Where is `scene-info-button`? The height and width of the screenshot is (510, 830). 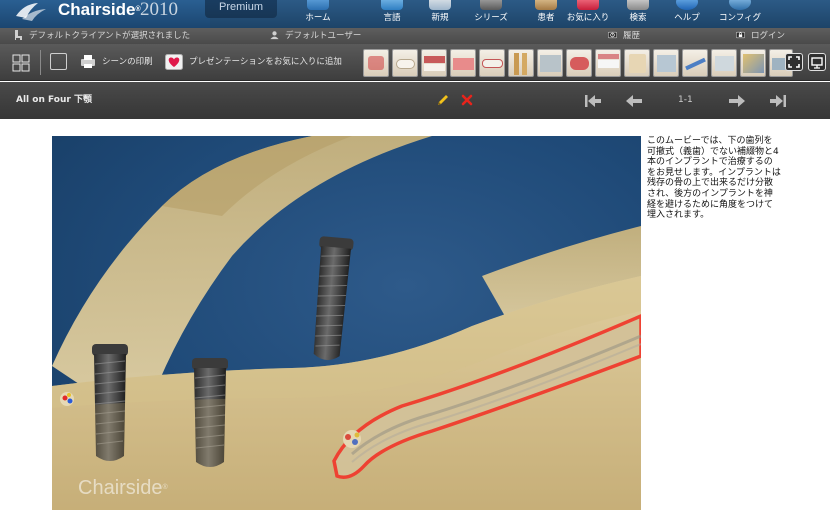
scene-info-button is located at coordinates (58, 61).